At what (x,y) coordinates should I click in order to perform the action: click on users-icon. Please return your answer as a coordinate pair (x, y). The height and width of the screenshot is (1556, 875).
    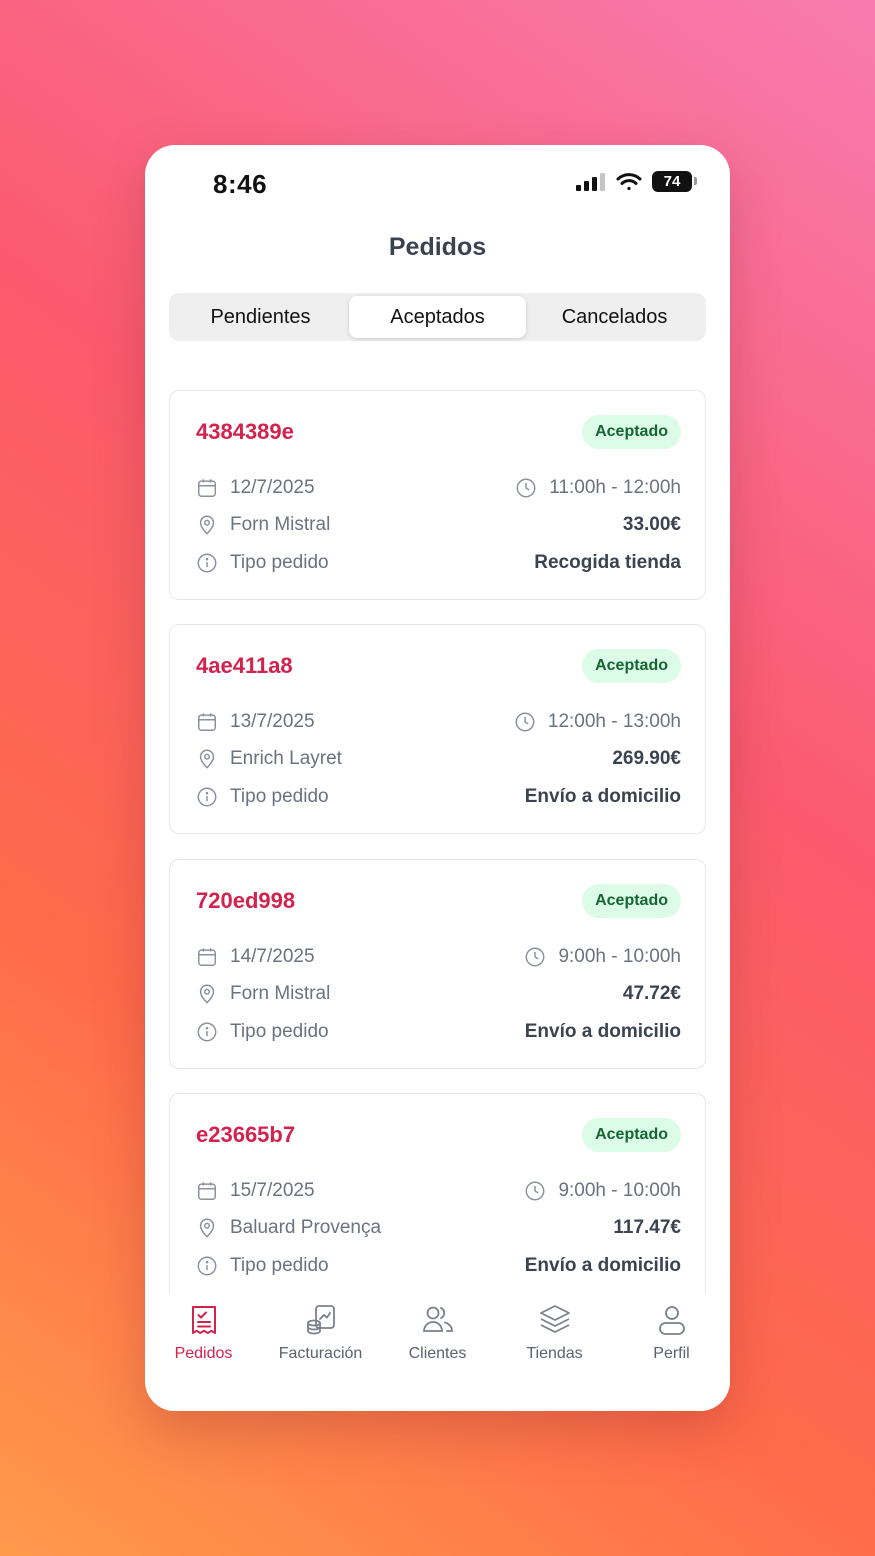
    Looking at the image, I should click on (437, 1319).